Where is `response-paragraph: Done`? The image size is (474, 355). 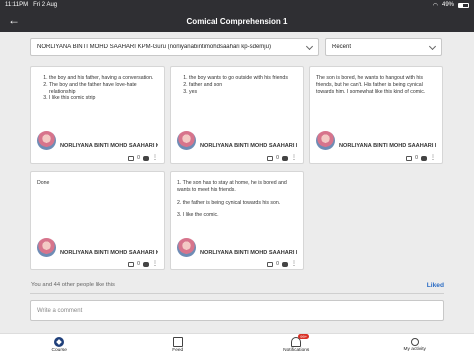
response-paragraph: Done is located at coordinates (43, 183).